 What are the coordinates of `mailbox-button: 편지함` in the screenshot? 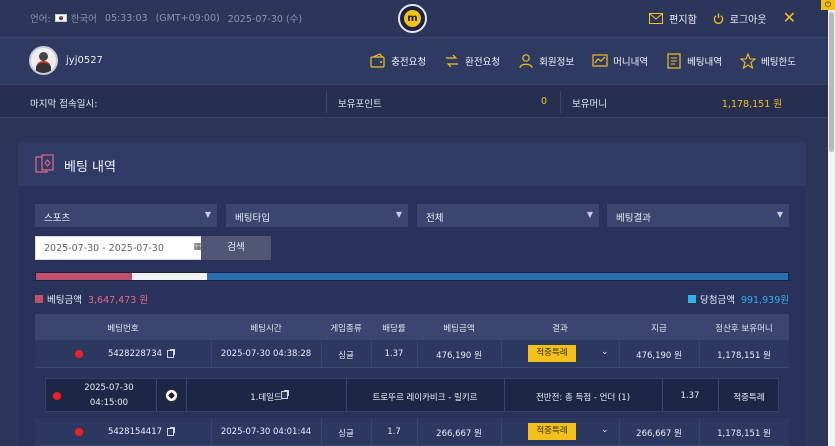 It's located at (673, 18).